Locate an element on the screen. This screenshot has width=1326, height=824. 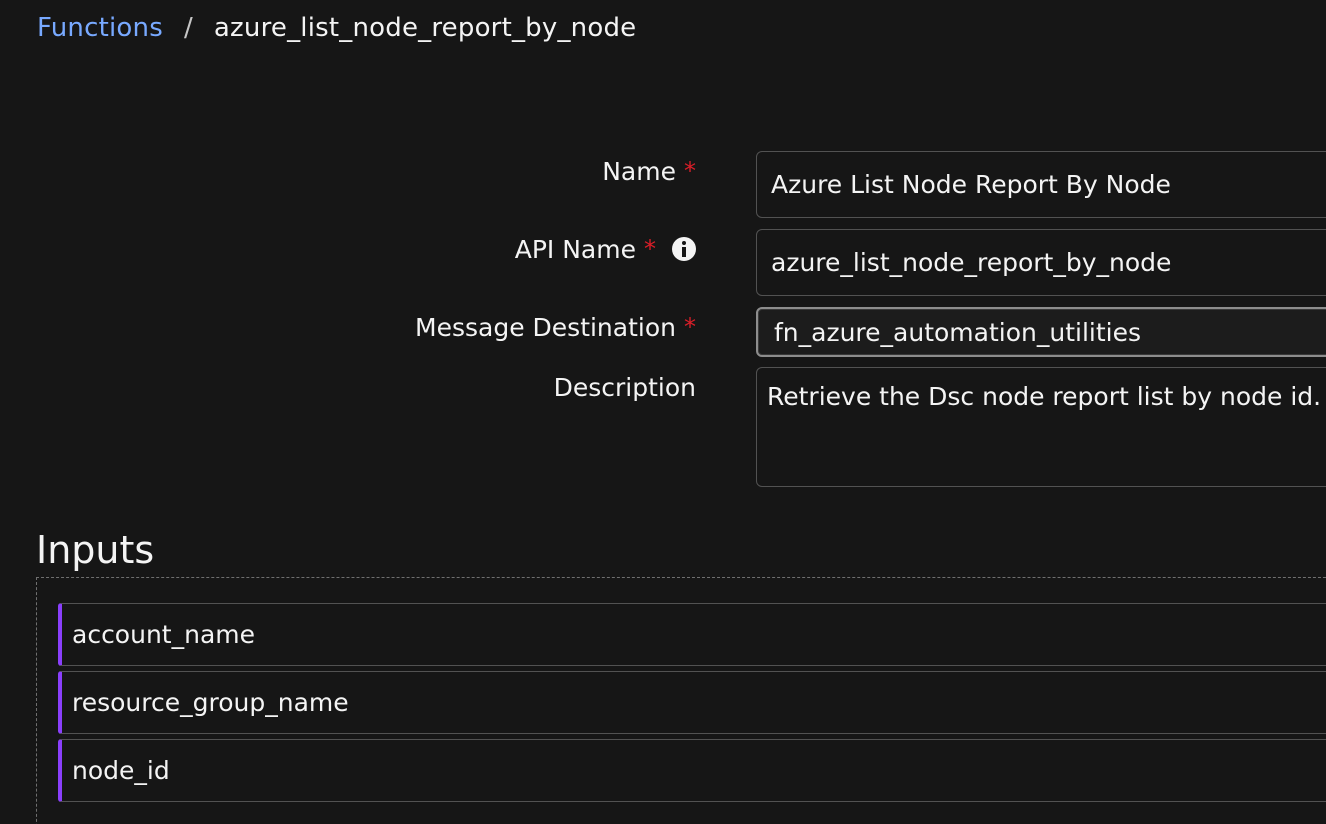
api-name-field-value: azure_list_node_report_by_node is located at coordinates (971, 262).